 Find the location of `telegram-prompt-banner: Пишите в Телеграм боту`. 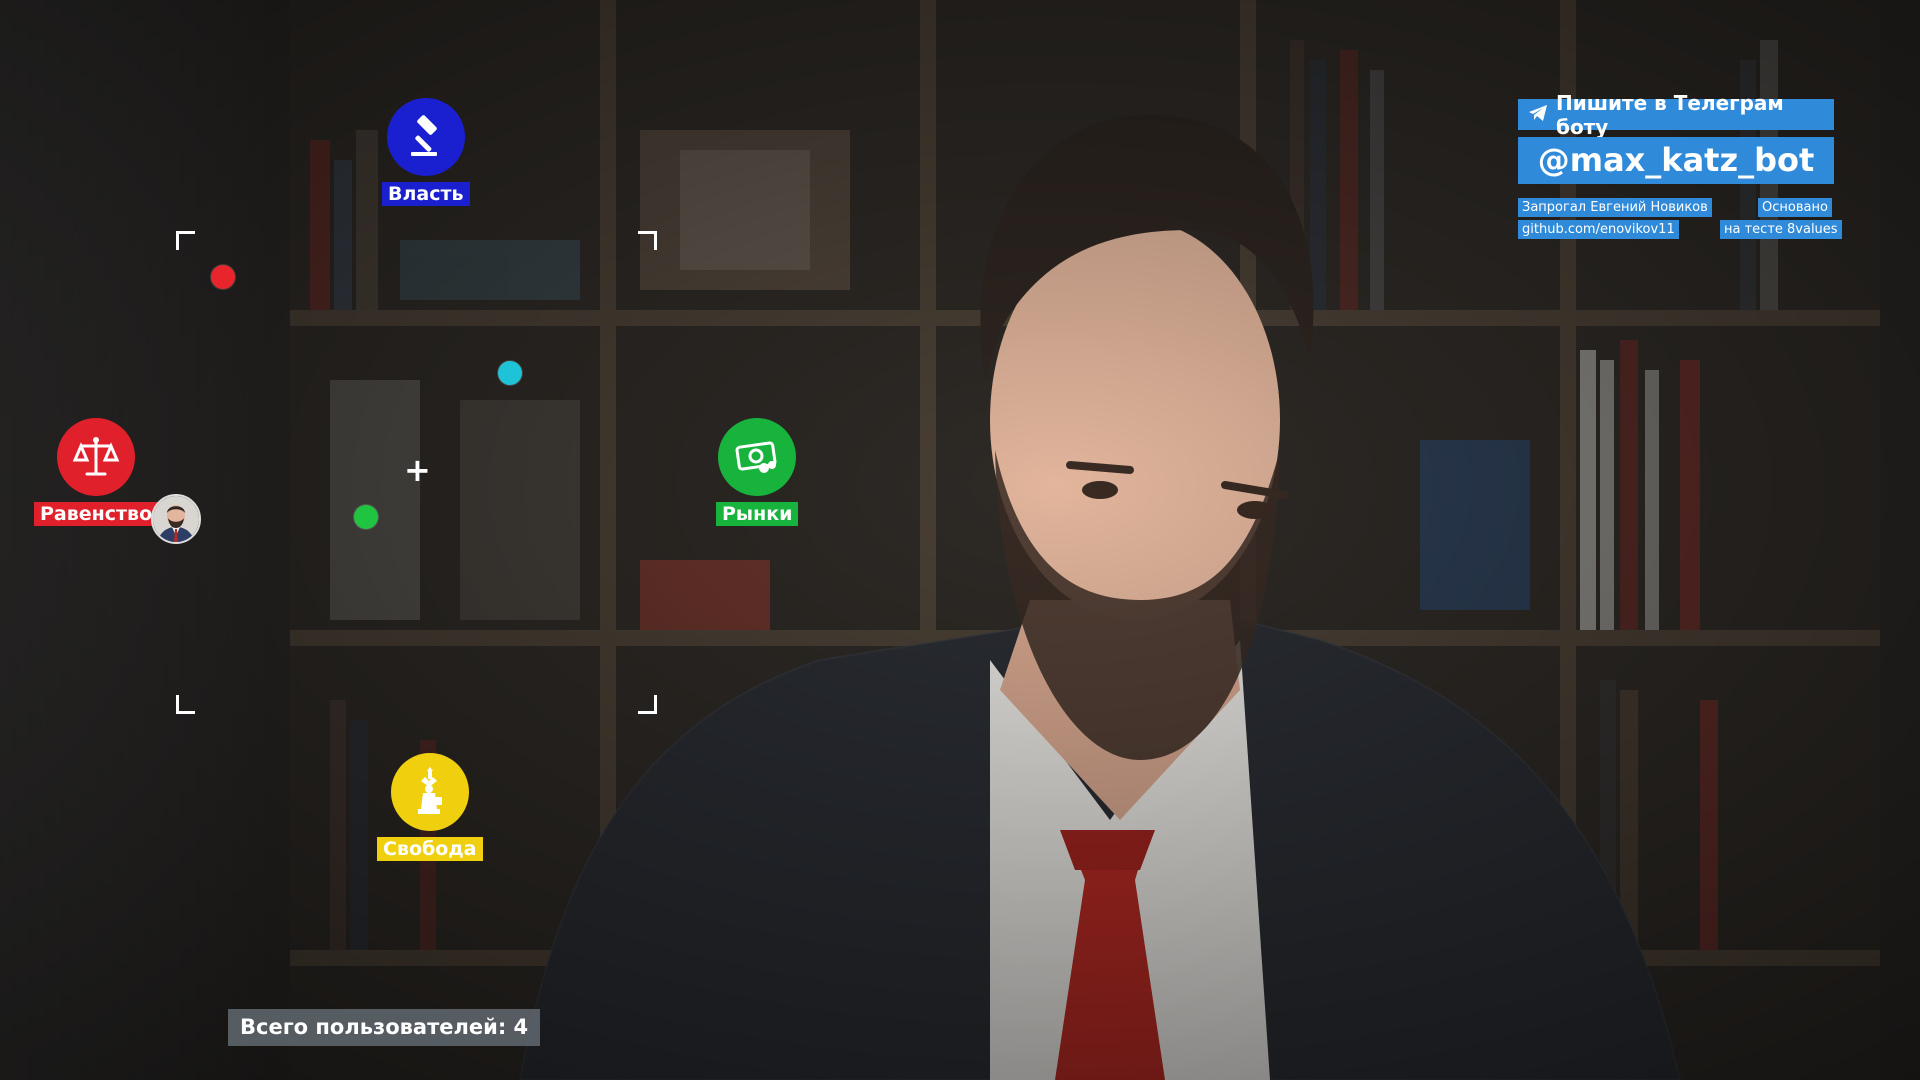

telegram-prompt-banner: Пишите в Телеграм боту is located at coordinates (1676, 115).